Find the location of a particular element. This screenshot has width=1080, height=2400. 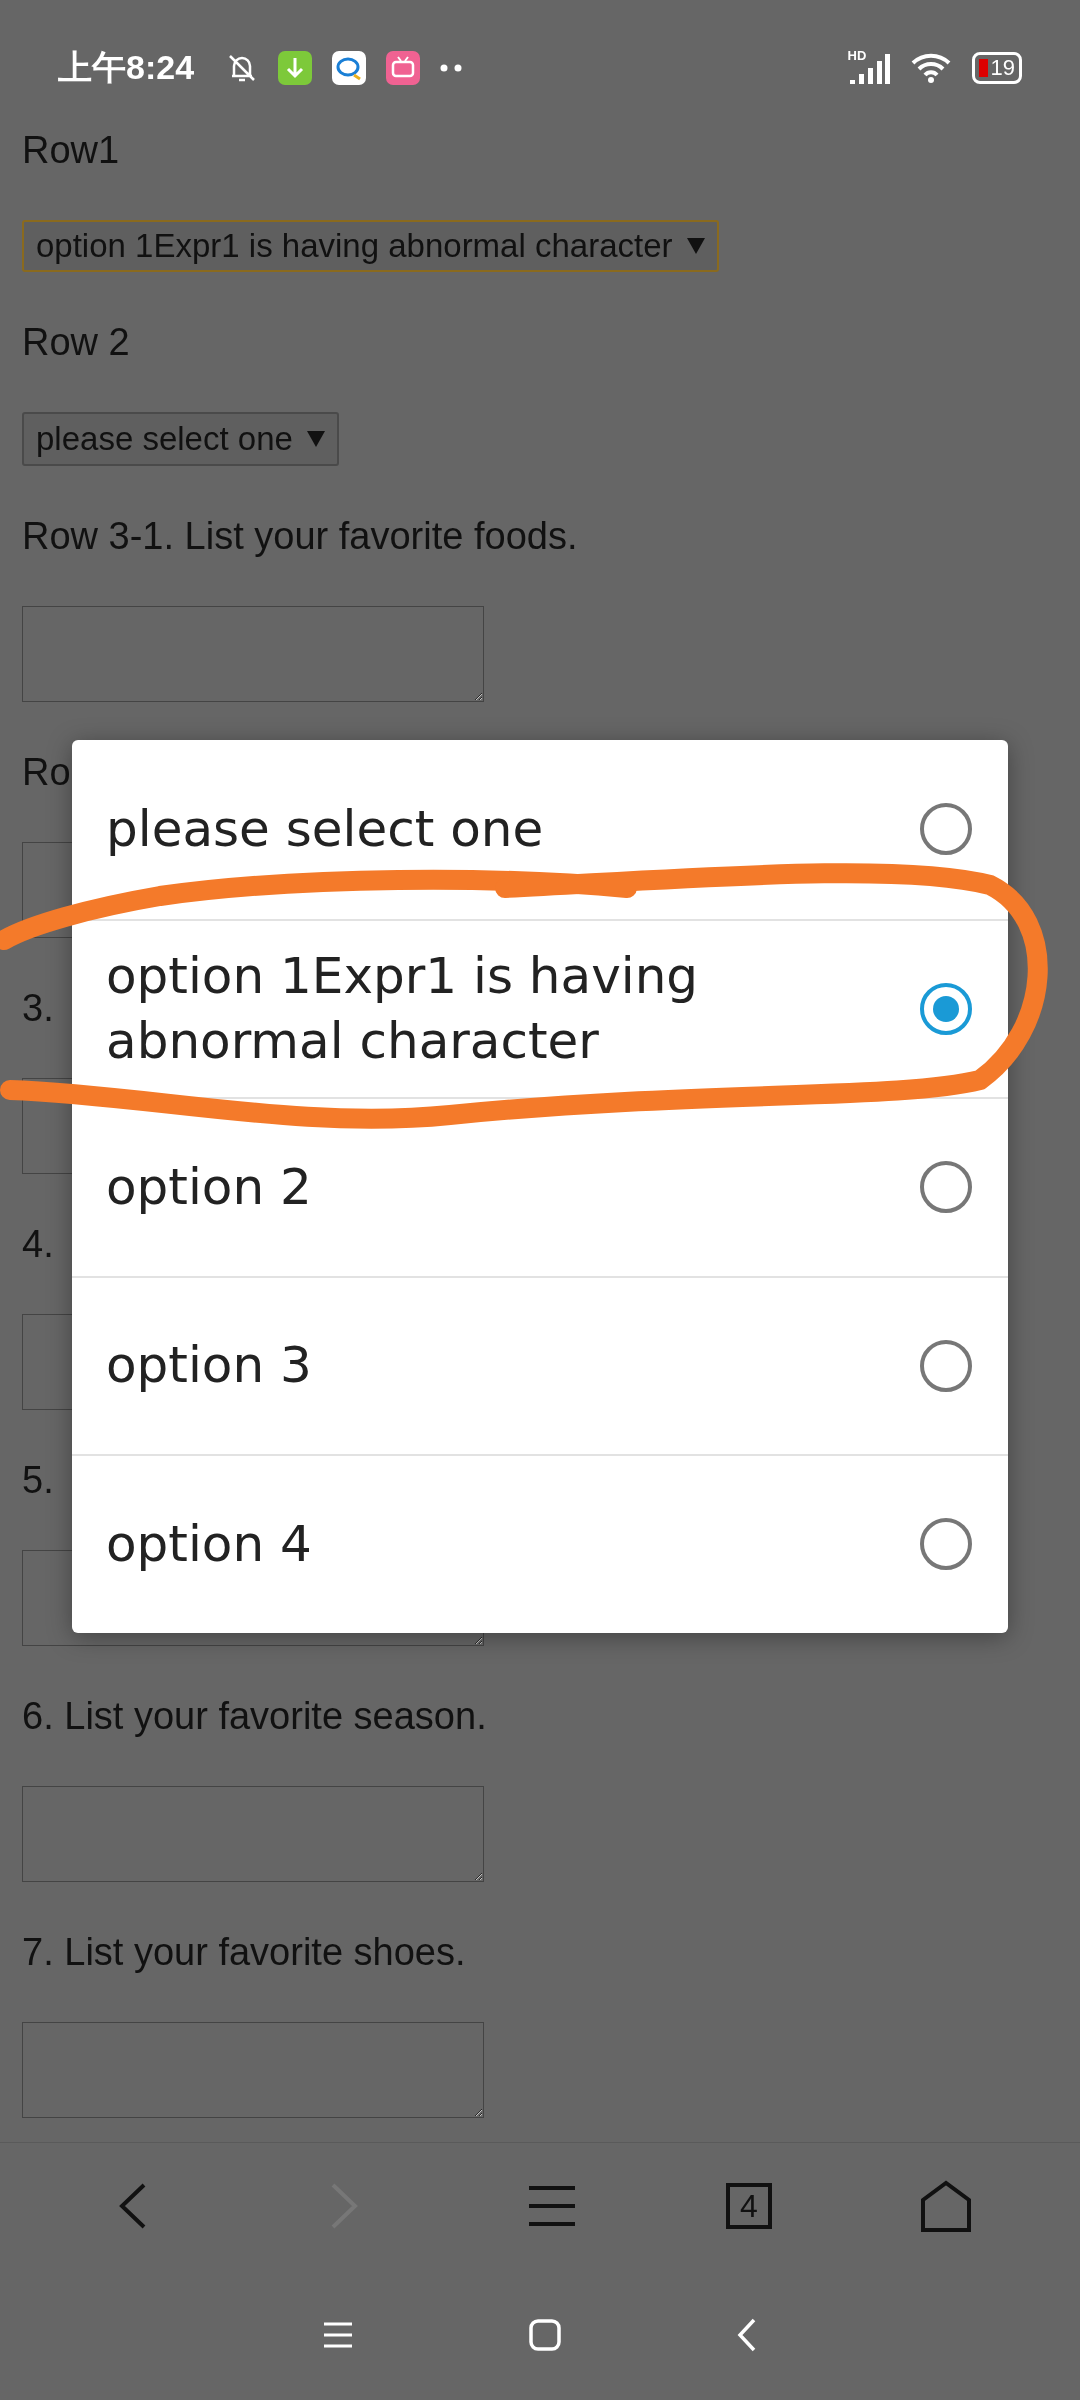

network-label: HD is located at coordinates (857, 55).